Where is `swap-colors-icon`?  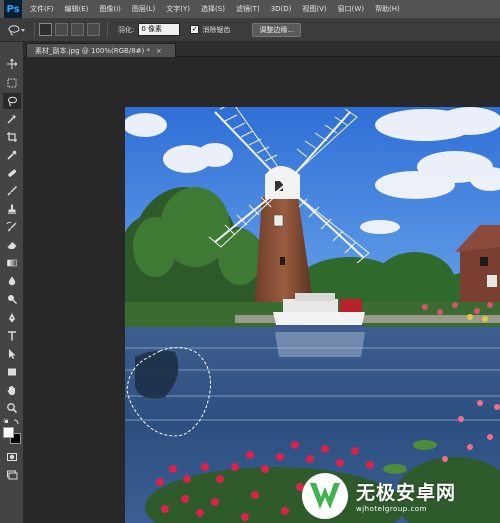
swap-colors-icon is located at coordinates (11, 421).